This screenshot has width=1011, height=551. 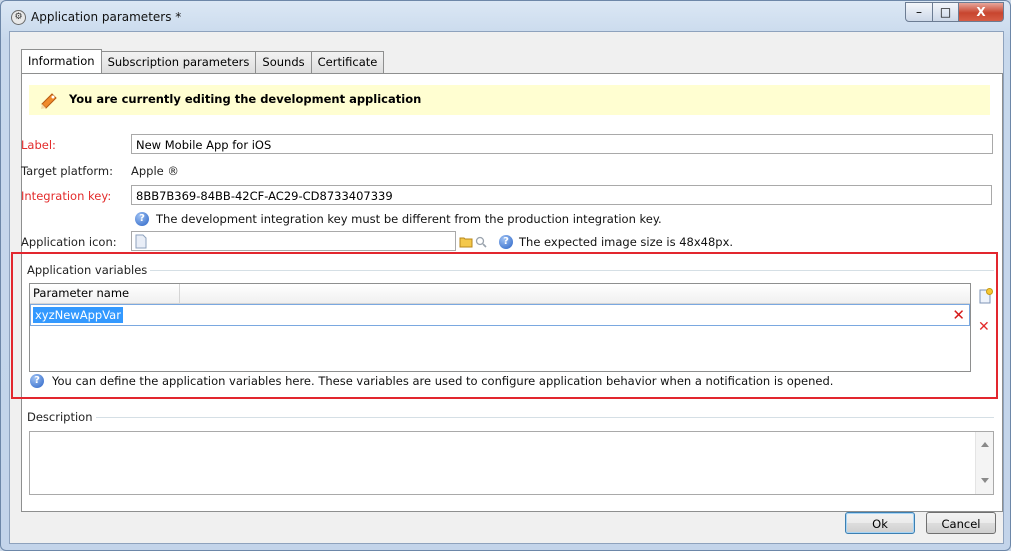 I want to click on scroll-down-icon, so click(x=985, y=480).